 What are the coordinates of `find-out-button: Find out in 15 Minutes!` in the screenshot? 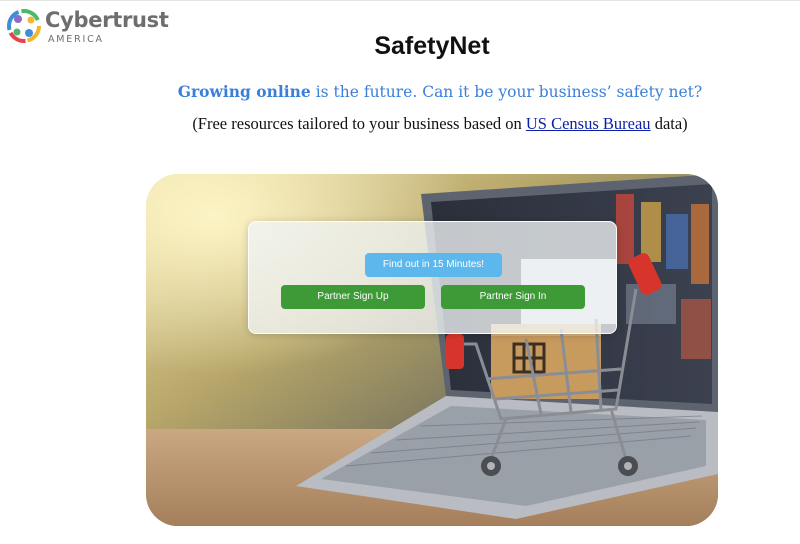 It's located at (433, 265).